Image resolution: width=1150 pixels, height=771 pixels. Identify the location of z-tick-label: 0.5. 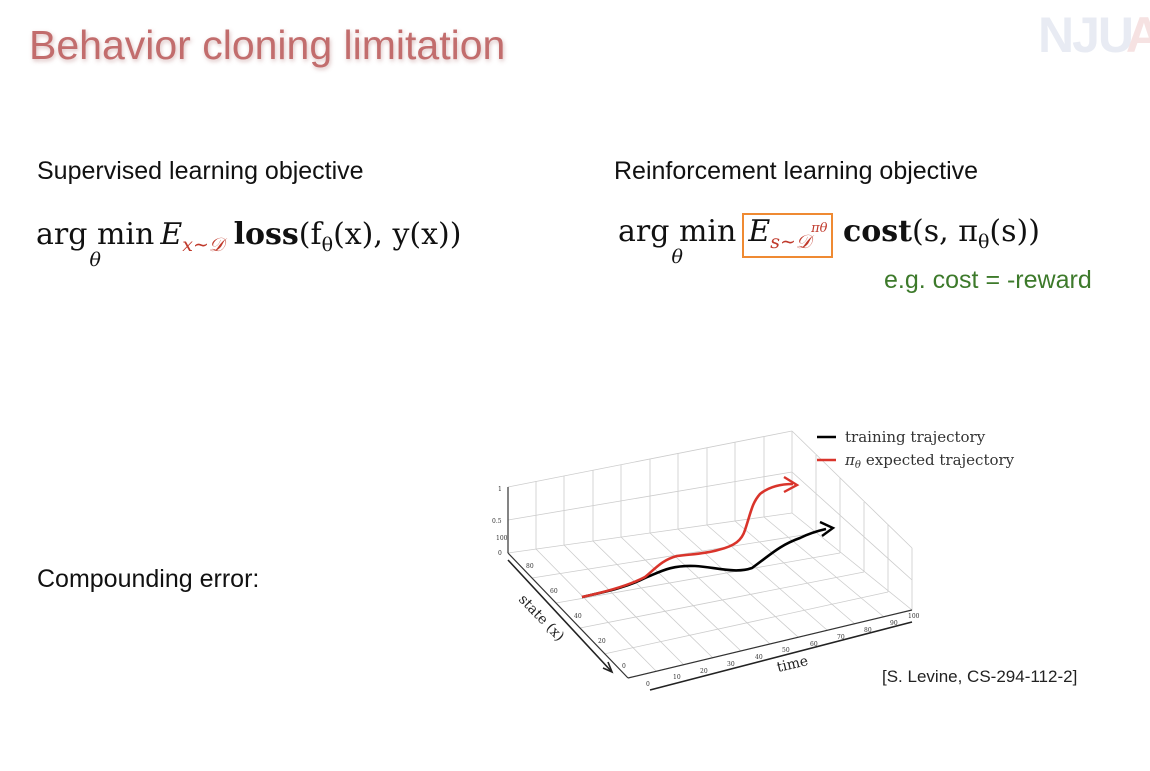
(497, 521).